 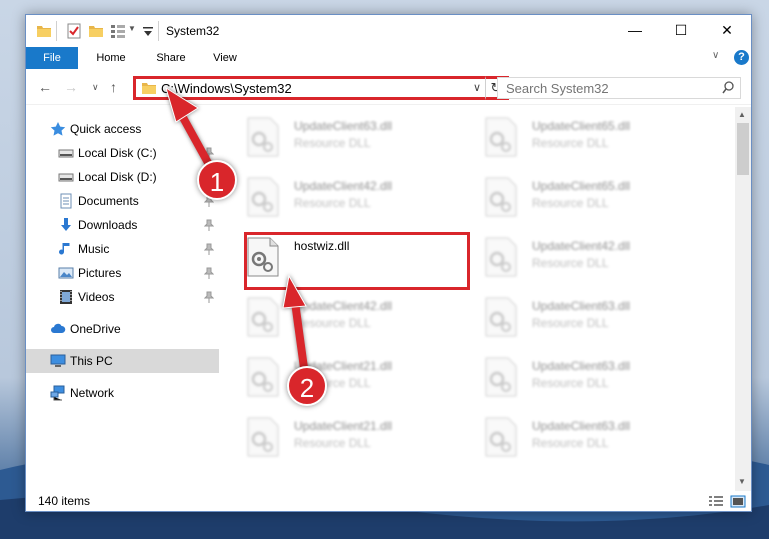 What do you see at coordinates (96, 31) in the screenshot?
I see `new-folder-icon` at bounding box center [96, 31].